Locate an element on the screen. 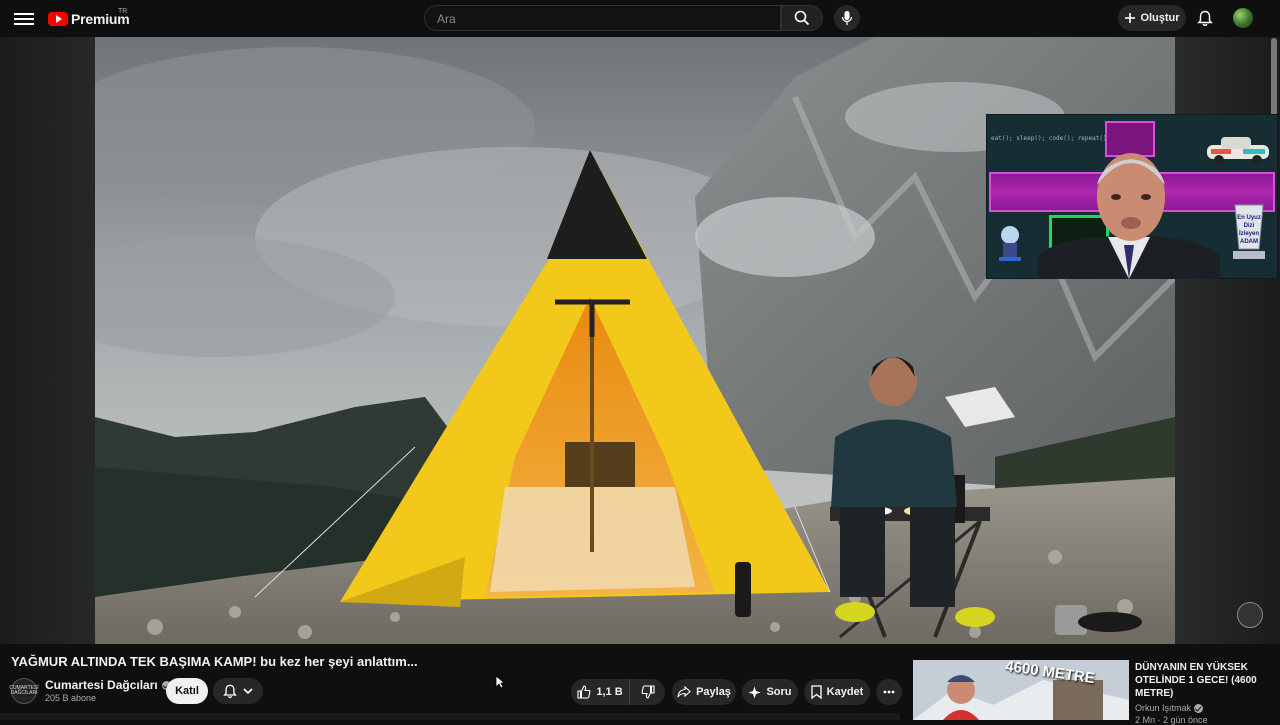  save-button: Kaydet is located at coordinates (837, 692).